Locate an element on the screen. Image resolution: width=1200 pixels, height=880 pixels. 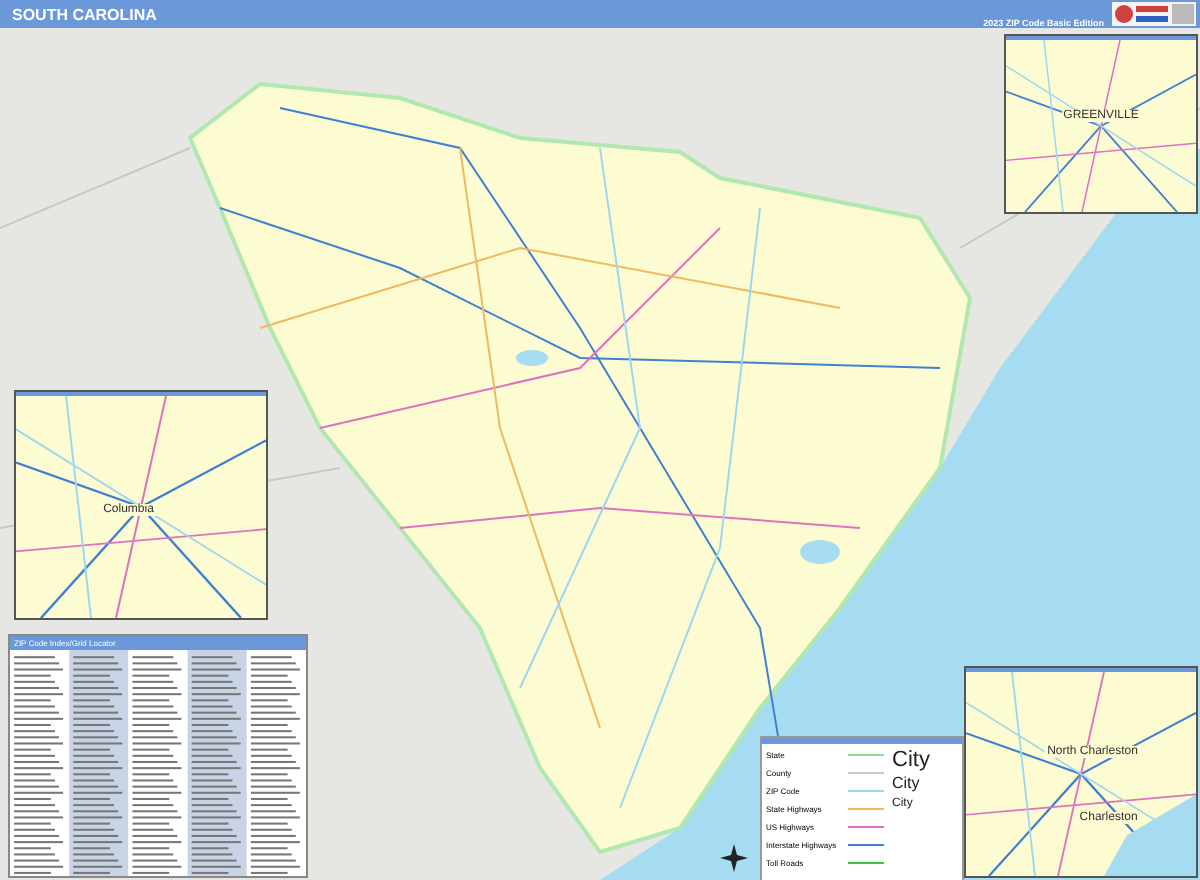
map-title: SOUTH CAROLINA is located at coordinates (85, 14).